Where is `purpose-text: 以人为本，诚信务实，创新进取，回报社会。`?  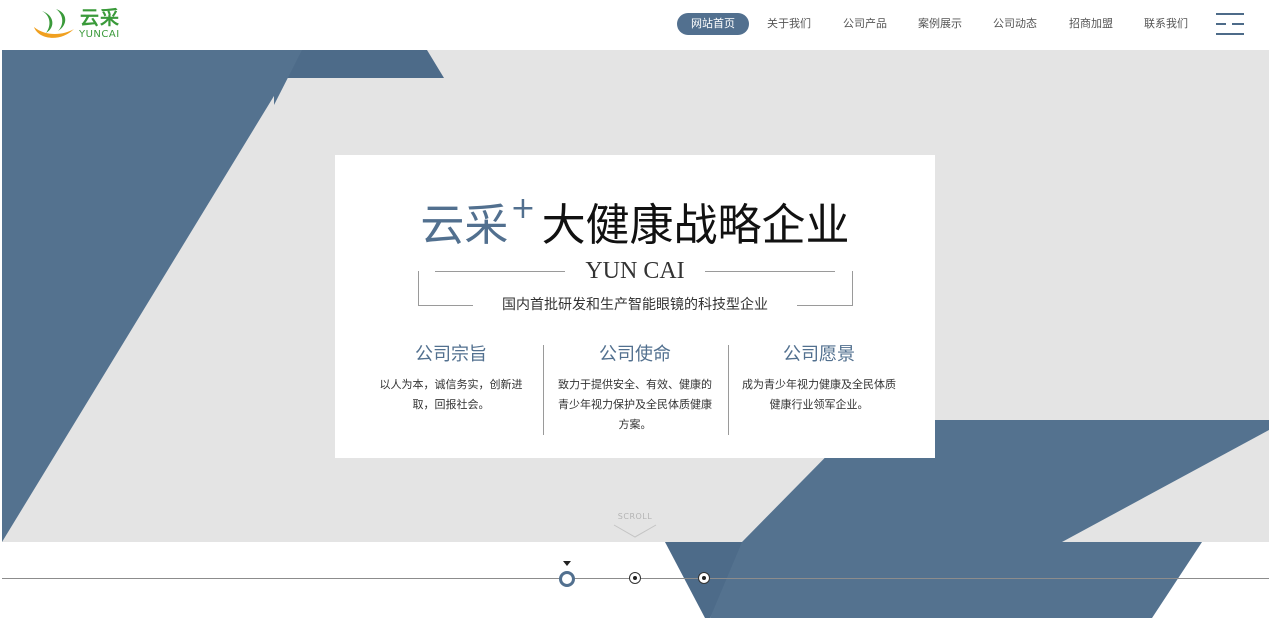
purpose-text: 以人为本，诚信务实，创新进取，回报社会。 is located at coordinates (451, 394).